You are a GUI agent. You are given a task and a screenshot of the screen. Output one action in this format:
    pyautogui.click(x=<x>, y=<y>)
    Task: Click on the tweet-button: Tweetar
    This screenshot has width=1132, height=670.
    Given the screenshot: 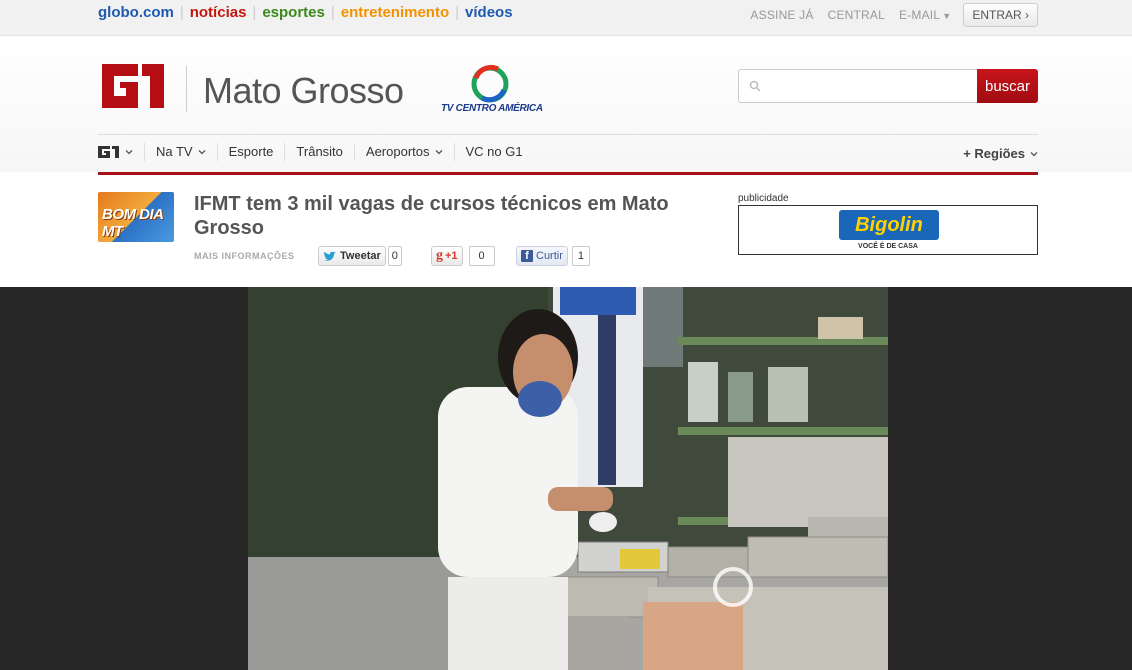 What is the action you would take?
    pyautogui.click(x=352, y=256)
    